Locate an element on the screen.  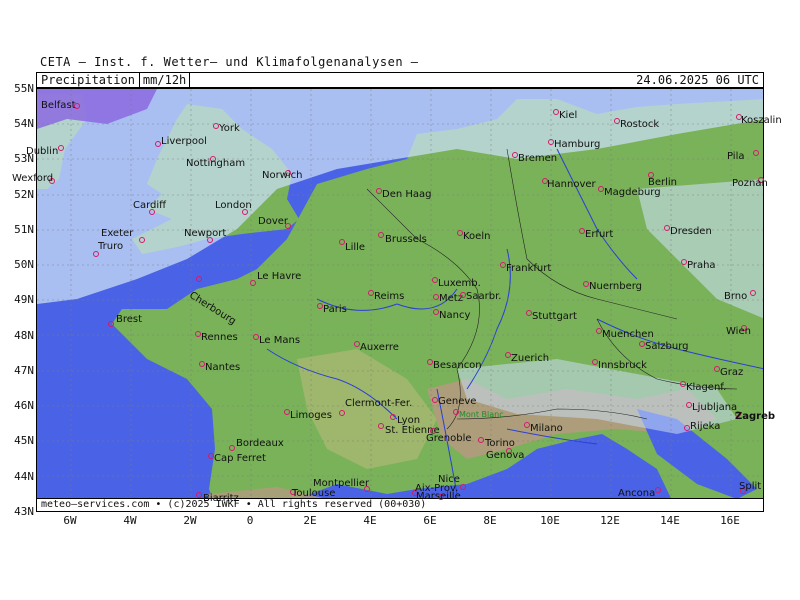
lon-label: 8E is located at coordinates (490, 520).